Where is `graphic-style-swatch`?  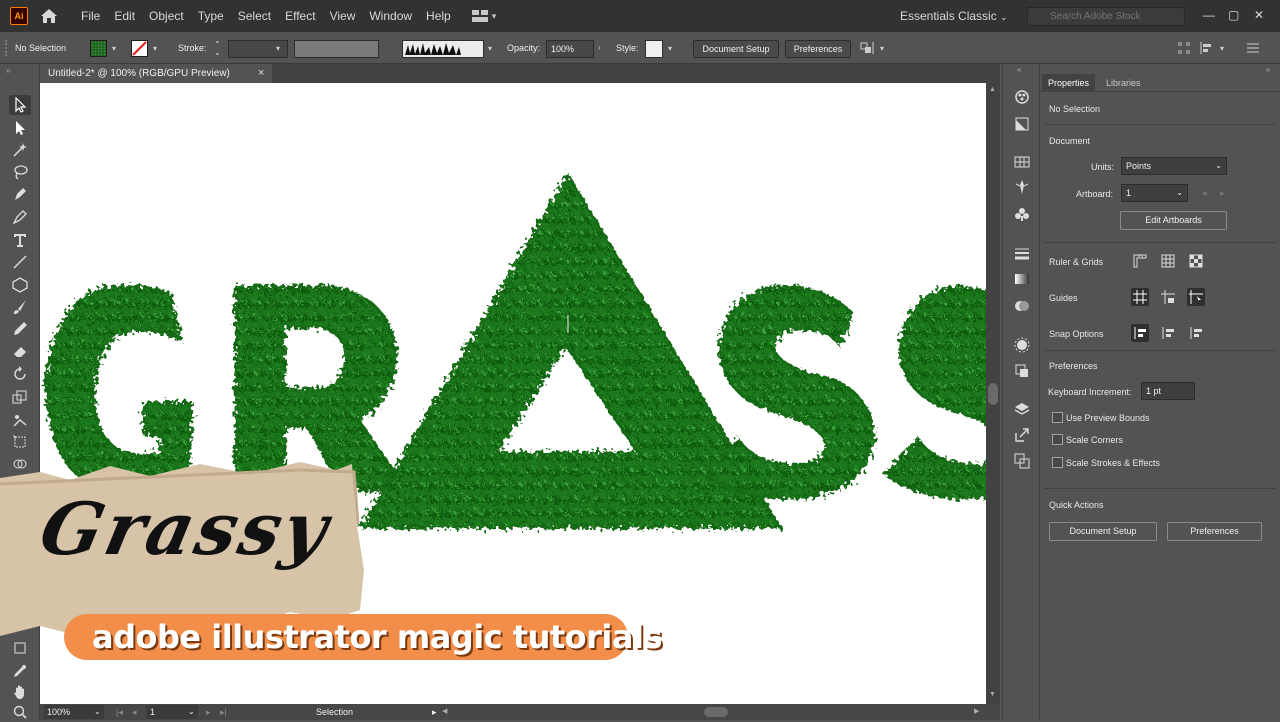
graphic-style-swatch is located at coordinates (654, 49).